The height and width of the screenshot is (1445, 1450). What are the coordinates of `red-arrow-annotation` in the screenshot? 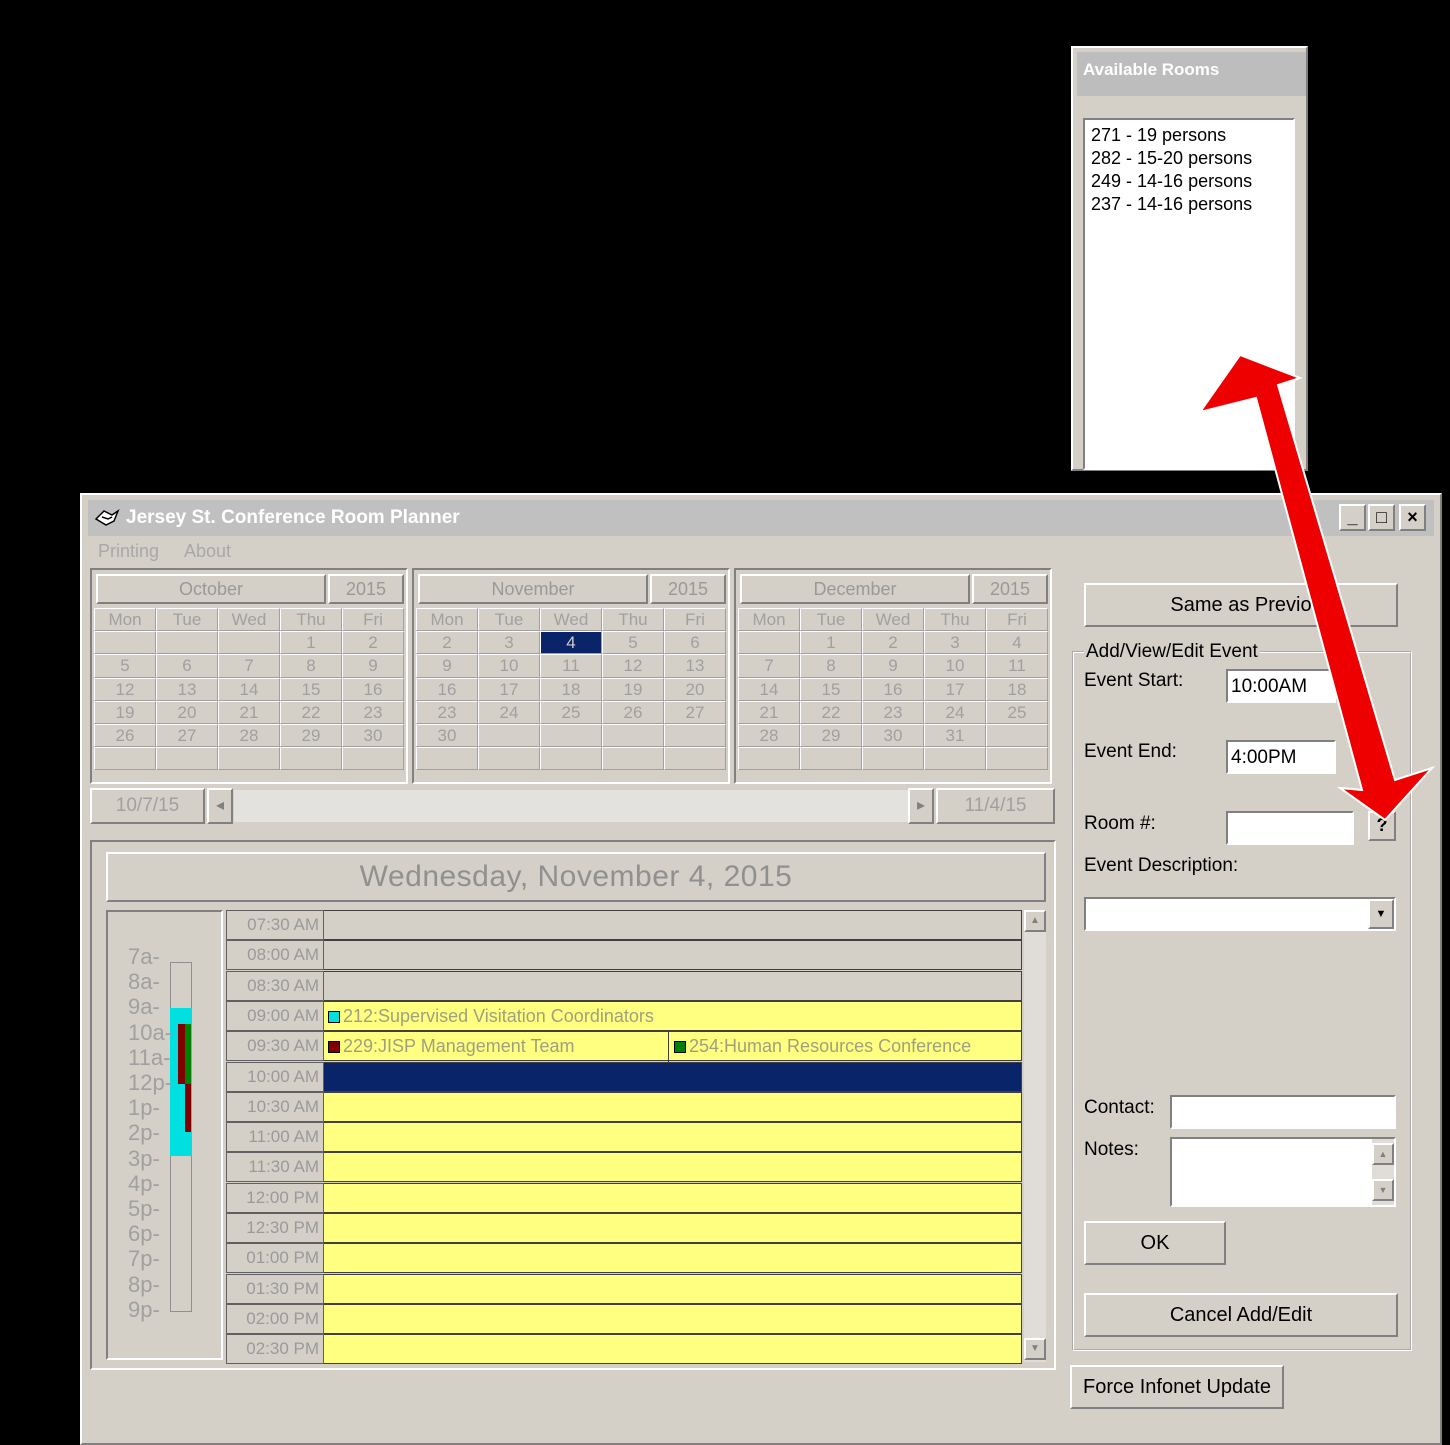 It's located at (1316, 587).